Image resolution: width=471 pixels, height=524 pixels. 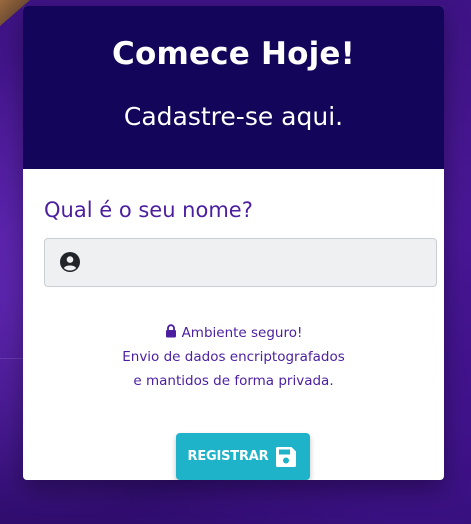 I want to click on floppy-disk-icon, so click(x=286, y=456).